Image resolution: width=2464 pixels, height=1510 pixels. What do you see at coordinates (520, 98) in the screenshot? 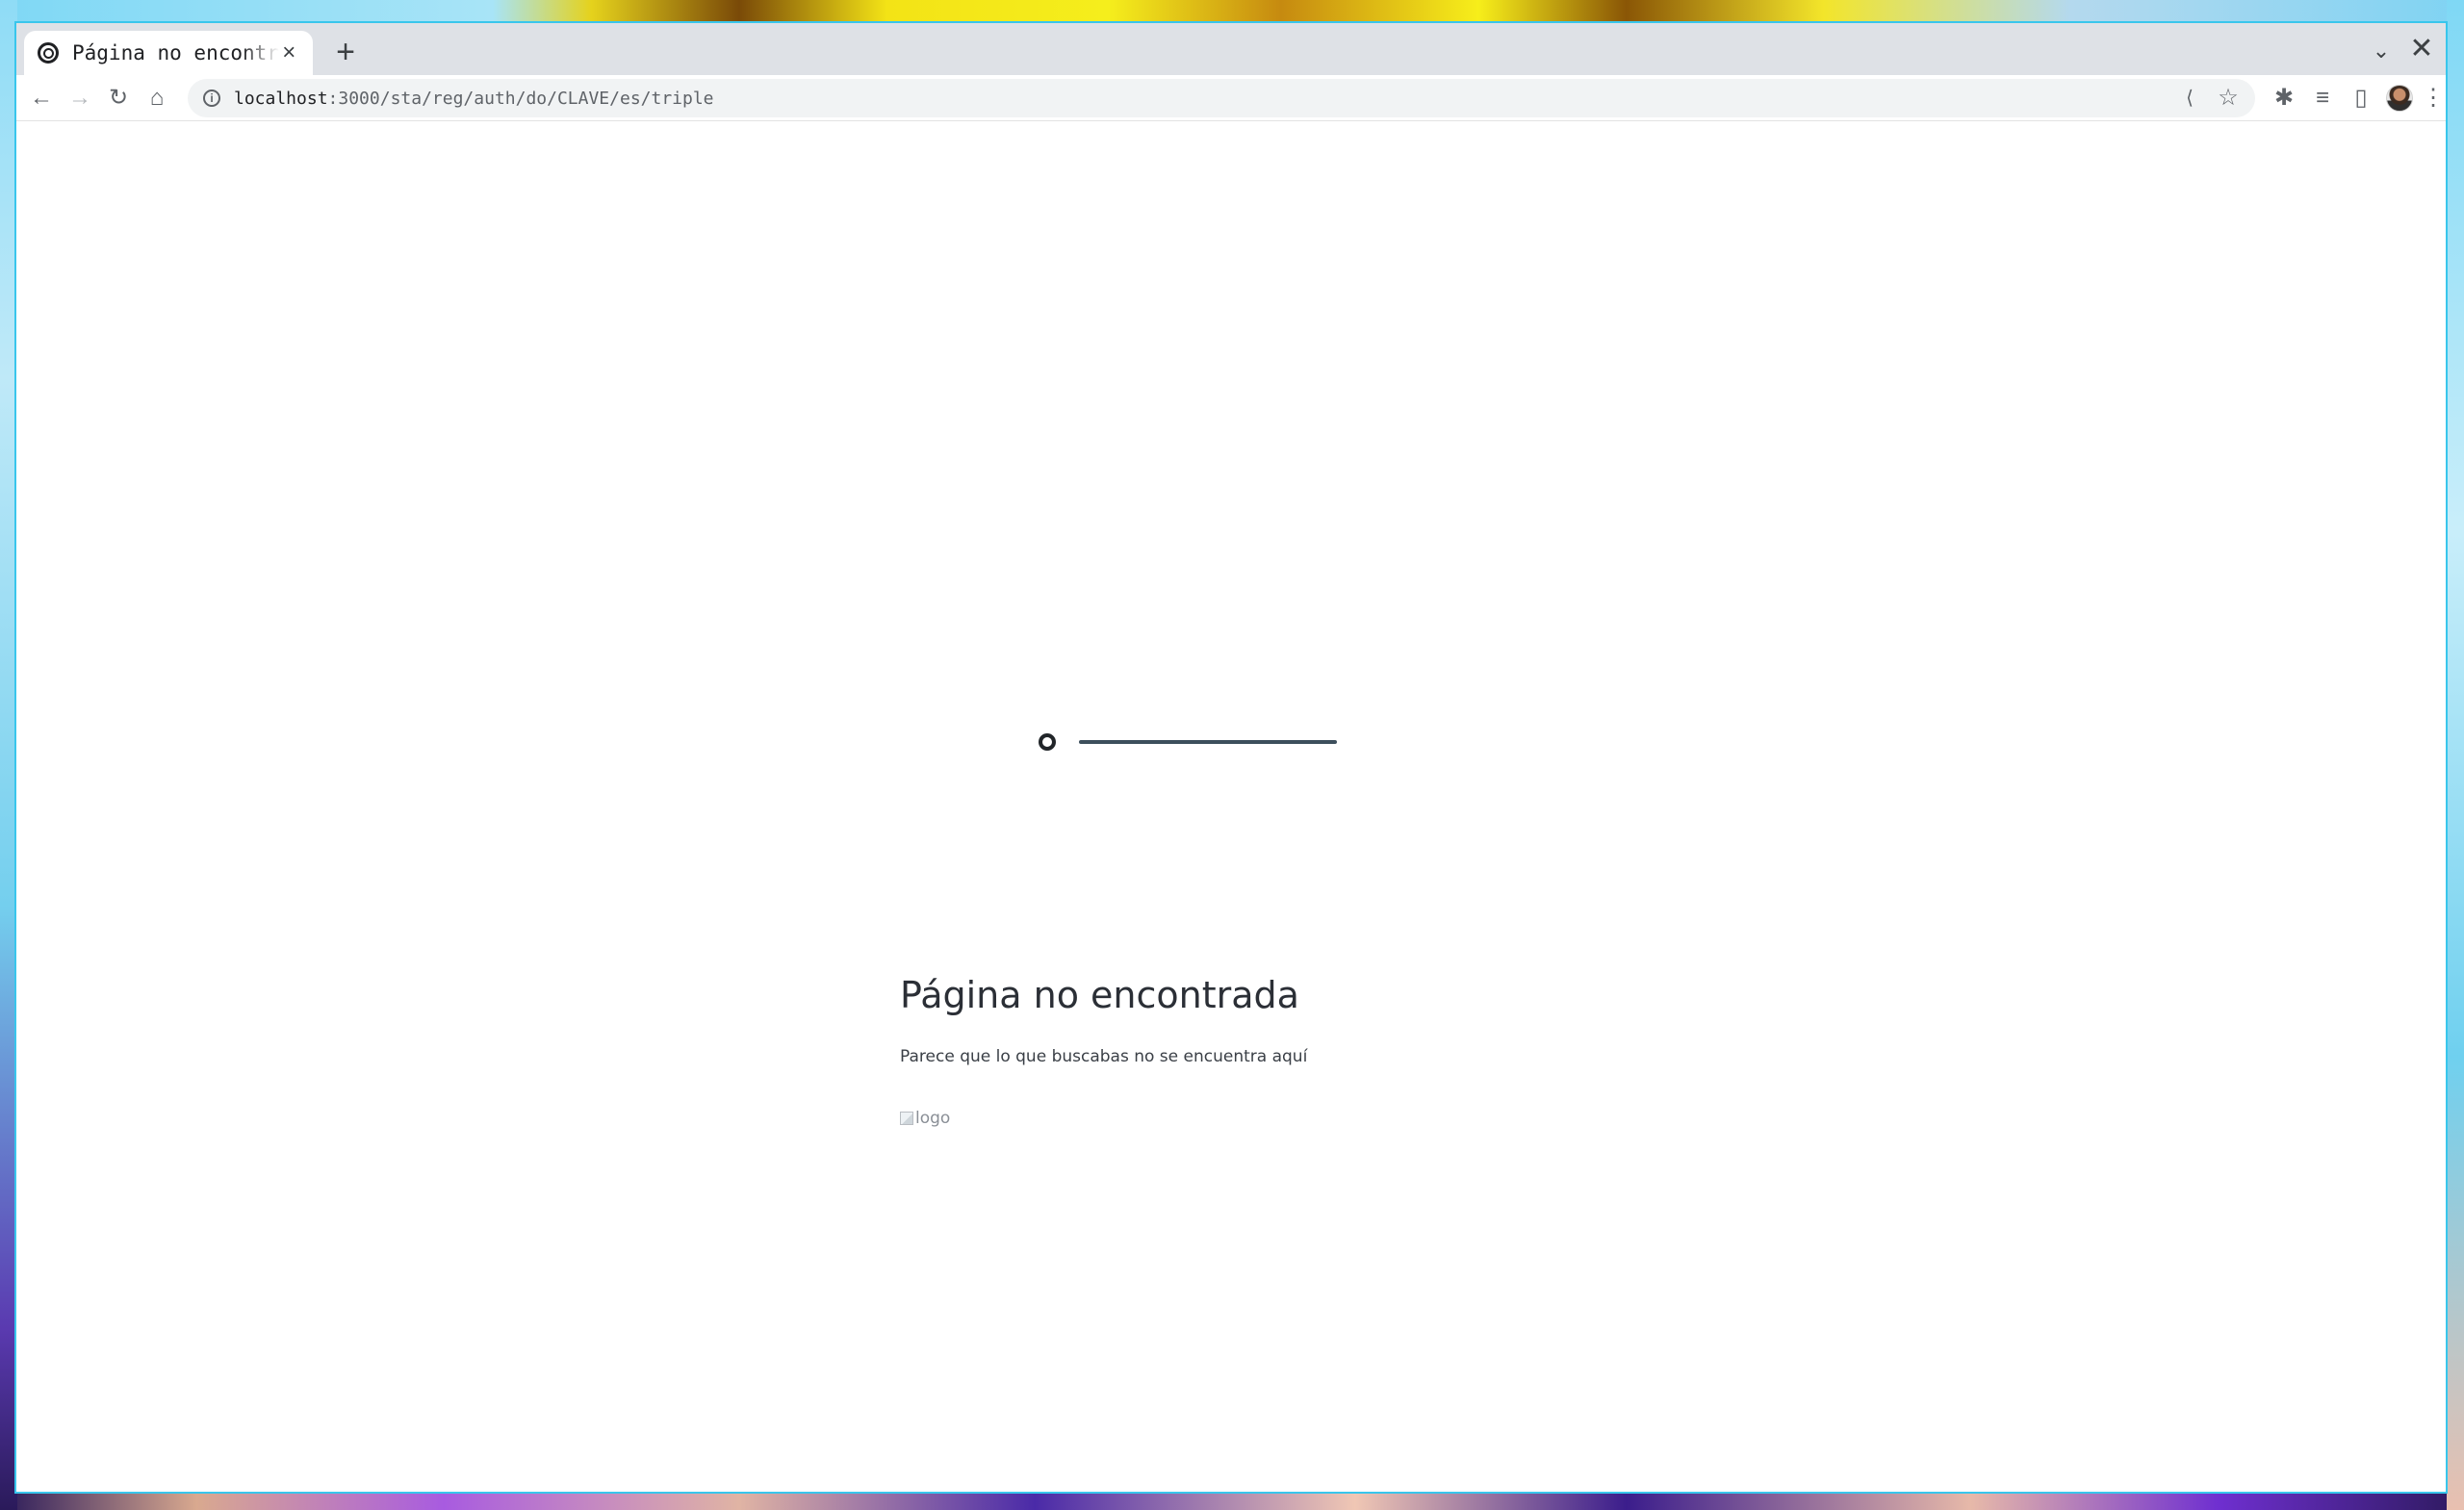
I see `url-path: :3000/sta/reg/auth/do/CLAVE/es/triple` at bounding box center [520, 98].